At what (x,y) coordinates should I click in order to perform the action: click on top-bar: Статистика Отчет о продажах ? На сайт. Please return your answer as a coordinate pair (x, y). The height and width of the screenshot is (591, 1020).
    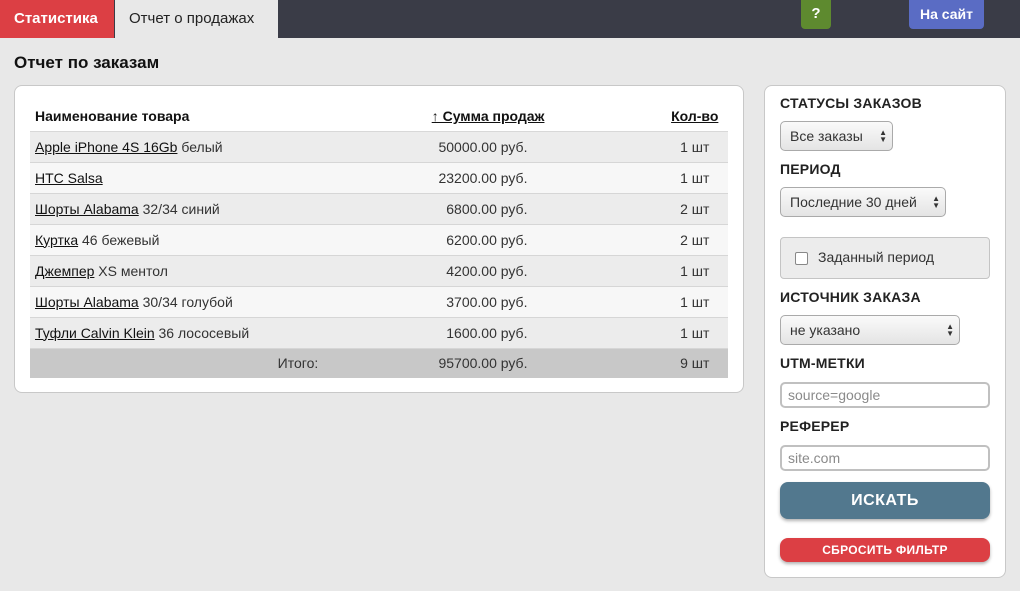
    Looking at the image, I should click on (510, 19).